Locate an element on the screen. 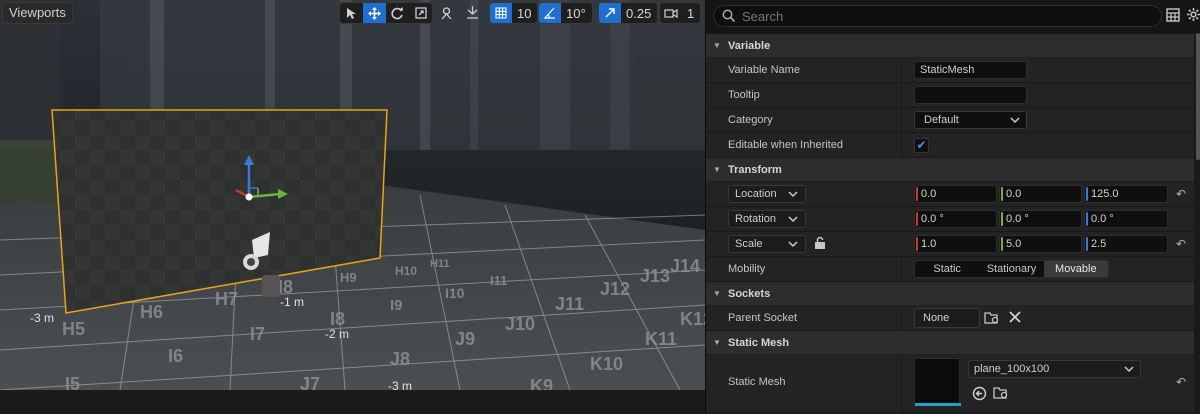  tooltip-field is located at coordinates (970, 95).